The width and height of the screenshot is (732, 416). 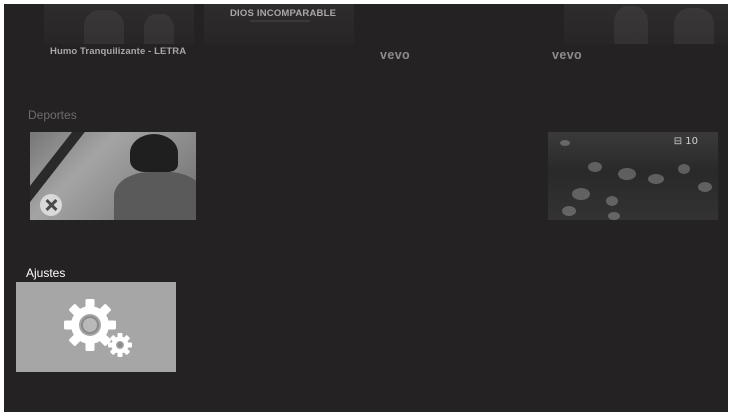 I want to click on album-title-text: DIOS INCOMPARABLE, so click(x=283, y=13).